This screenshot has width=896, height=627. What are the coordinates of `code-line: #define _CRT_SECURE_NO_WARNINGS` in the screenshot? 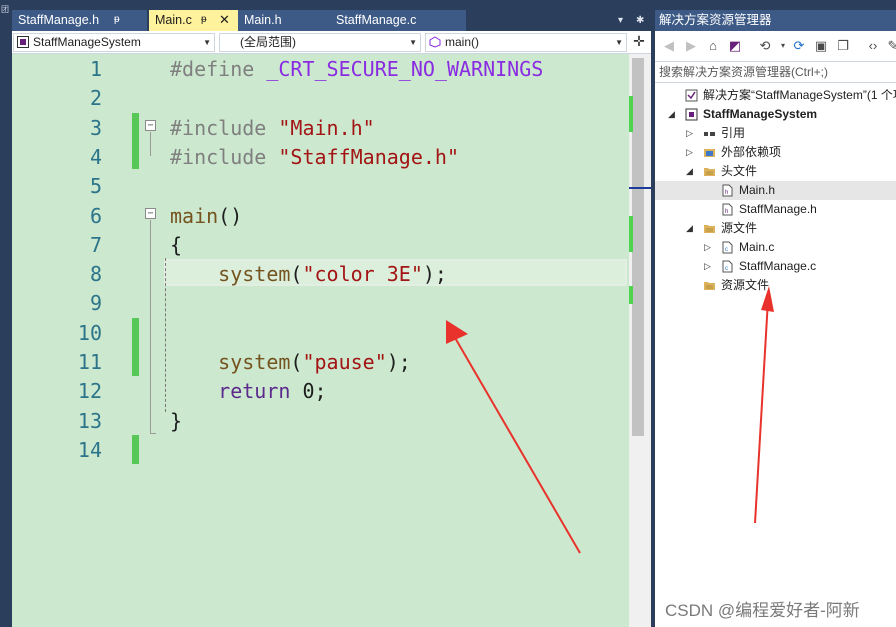 It's located at (333, 69).